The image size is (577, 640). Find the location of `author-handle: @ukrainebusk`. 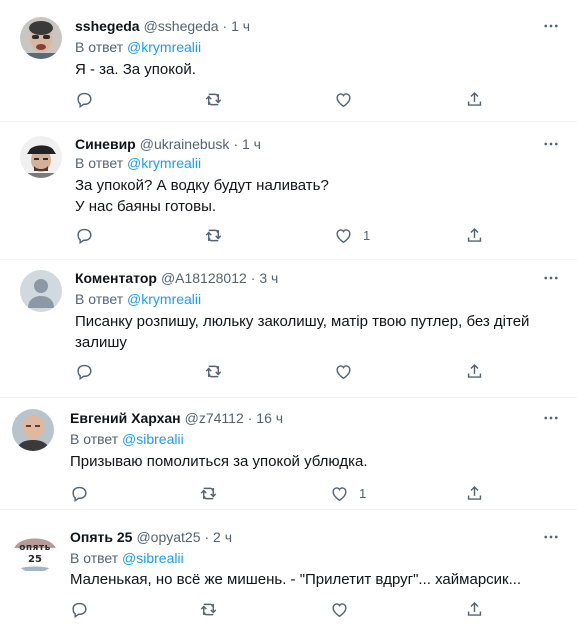

author-handle: @ukrainebusk is located at coordinates (185, 144).